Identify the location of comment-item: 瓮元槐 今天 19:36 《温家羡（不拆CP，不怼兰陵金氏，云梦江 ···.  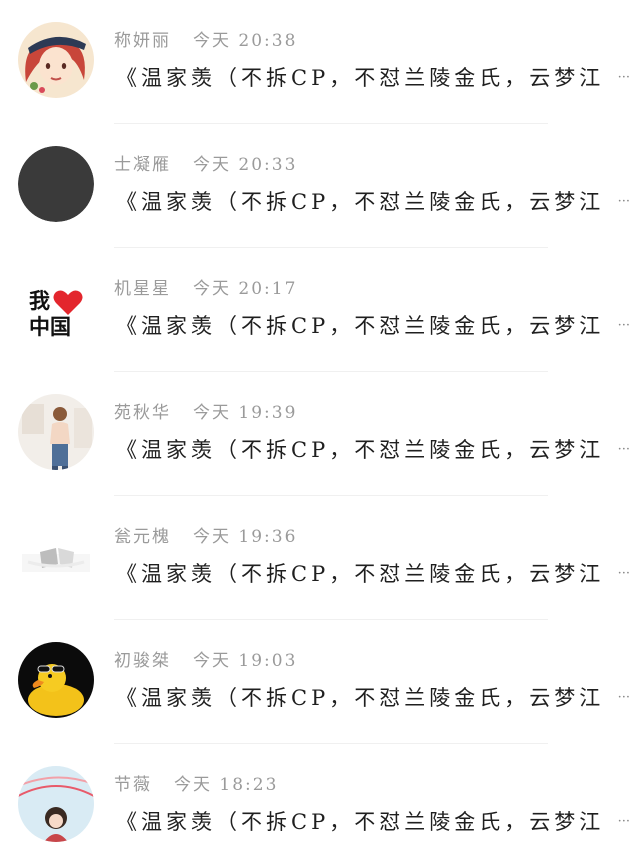
(320, 558).